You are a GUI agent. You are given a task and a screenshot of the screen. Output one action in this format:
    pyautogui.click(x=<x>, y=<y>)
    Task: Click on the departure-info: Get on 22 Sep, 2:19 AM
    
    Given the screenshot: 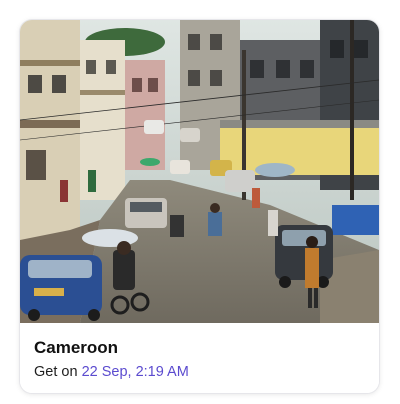 What is the action you would take?
    pyautogui.click(x=111, y=372)
    